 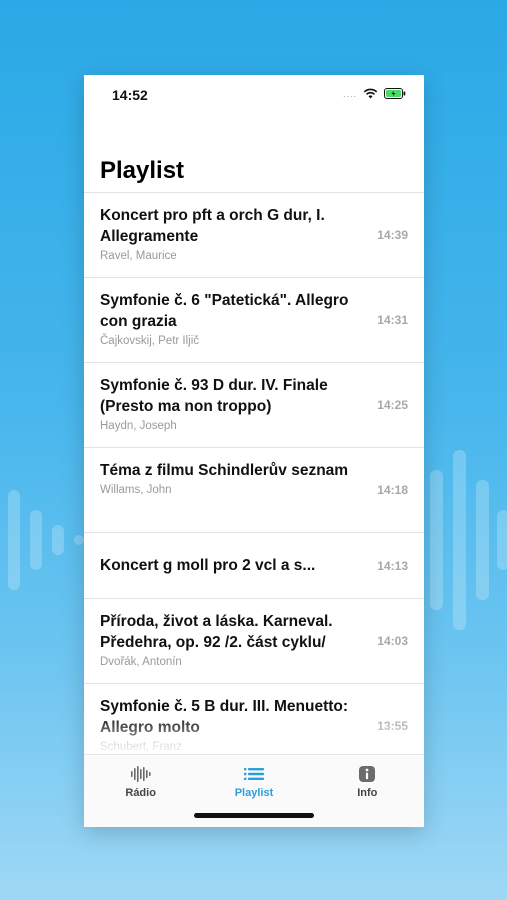 What do you see at coordinates (141, 747) in the screenshot?
I see `track-artist: Schubert, Franz` at bounding box center [141, 747].